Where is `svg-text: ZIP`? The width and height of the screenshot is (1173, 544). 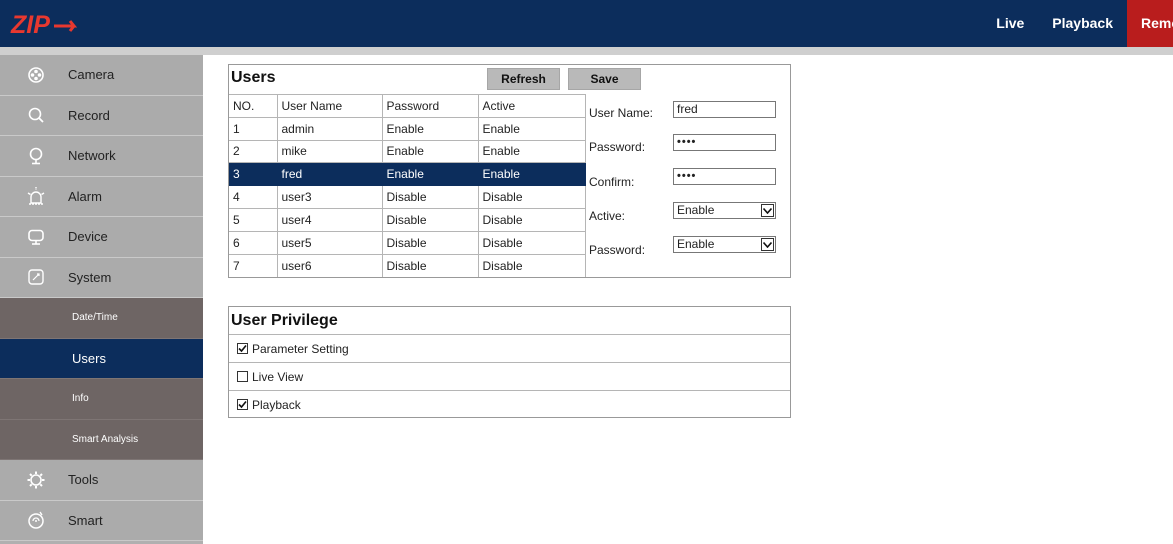 svg-text: ZIP is located at coordinates (30, 24).